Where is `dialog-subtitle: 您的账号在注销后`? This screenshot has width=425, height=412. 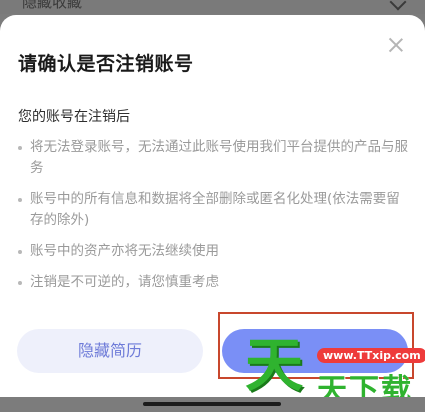 dialog-subtitle: 您的账号在注销后 is located at coordinates (74, 117).